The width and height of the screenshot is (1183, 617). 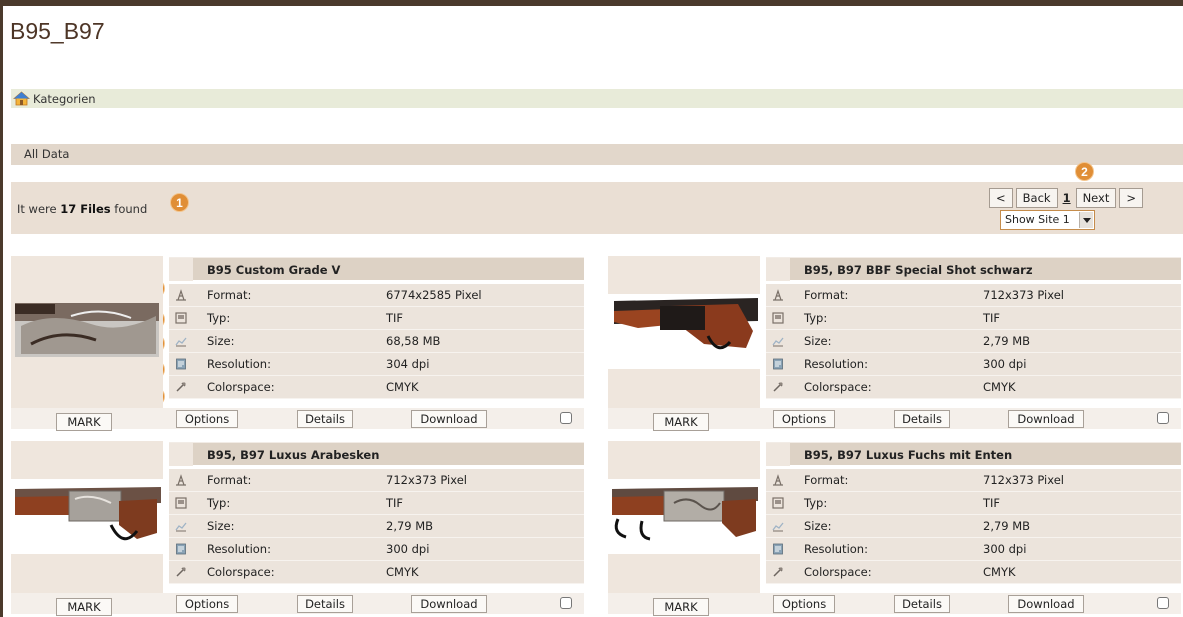 I want to click on site-select: Show Site 1, so click(x=1047, y=220).